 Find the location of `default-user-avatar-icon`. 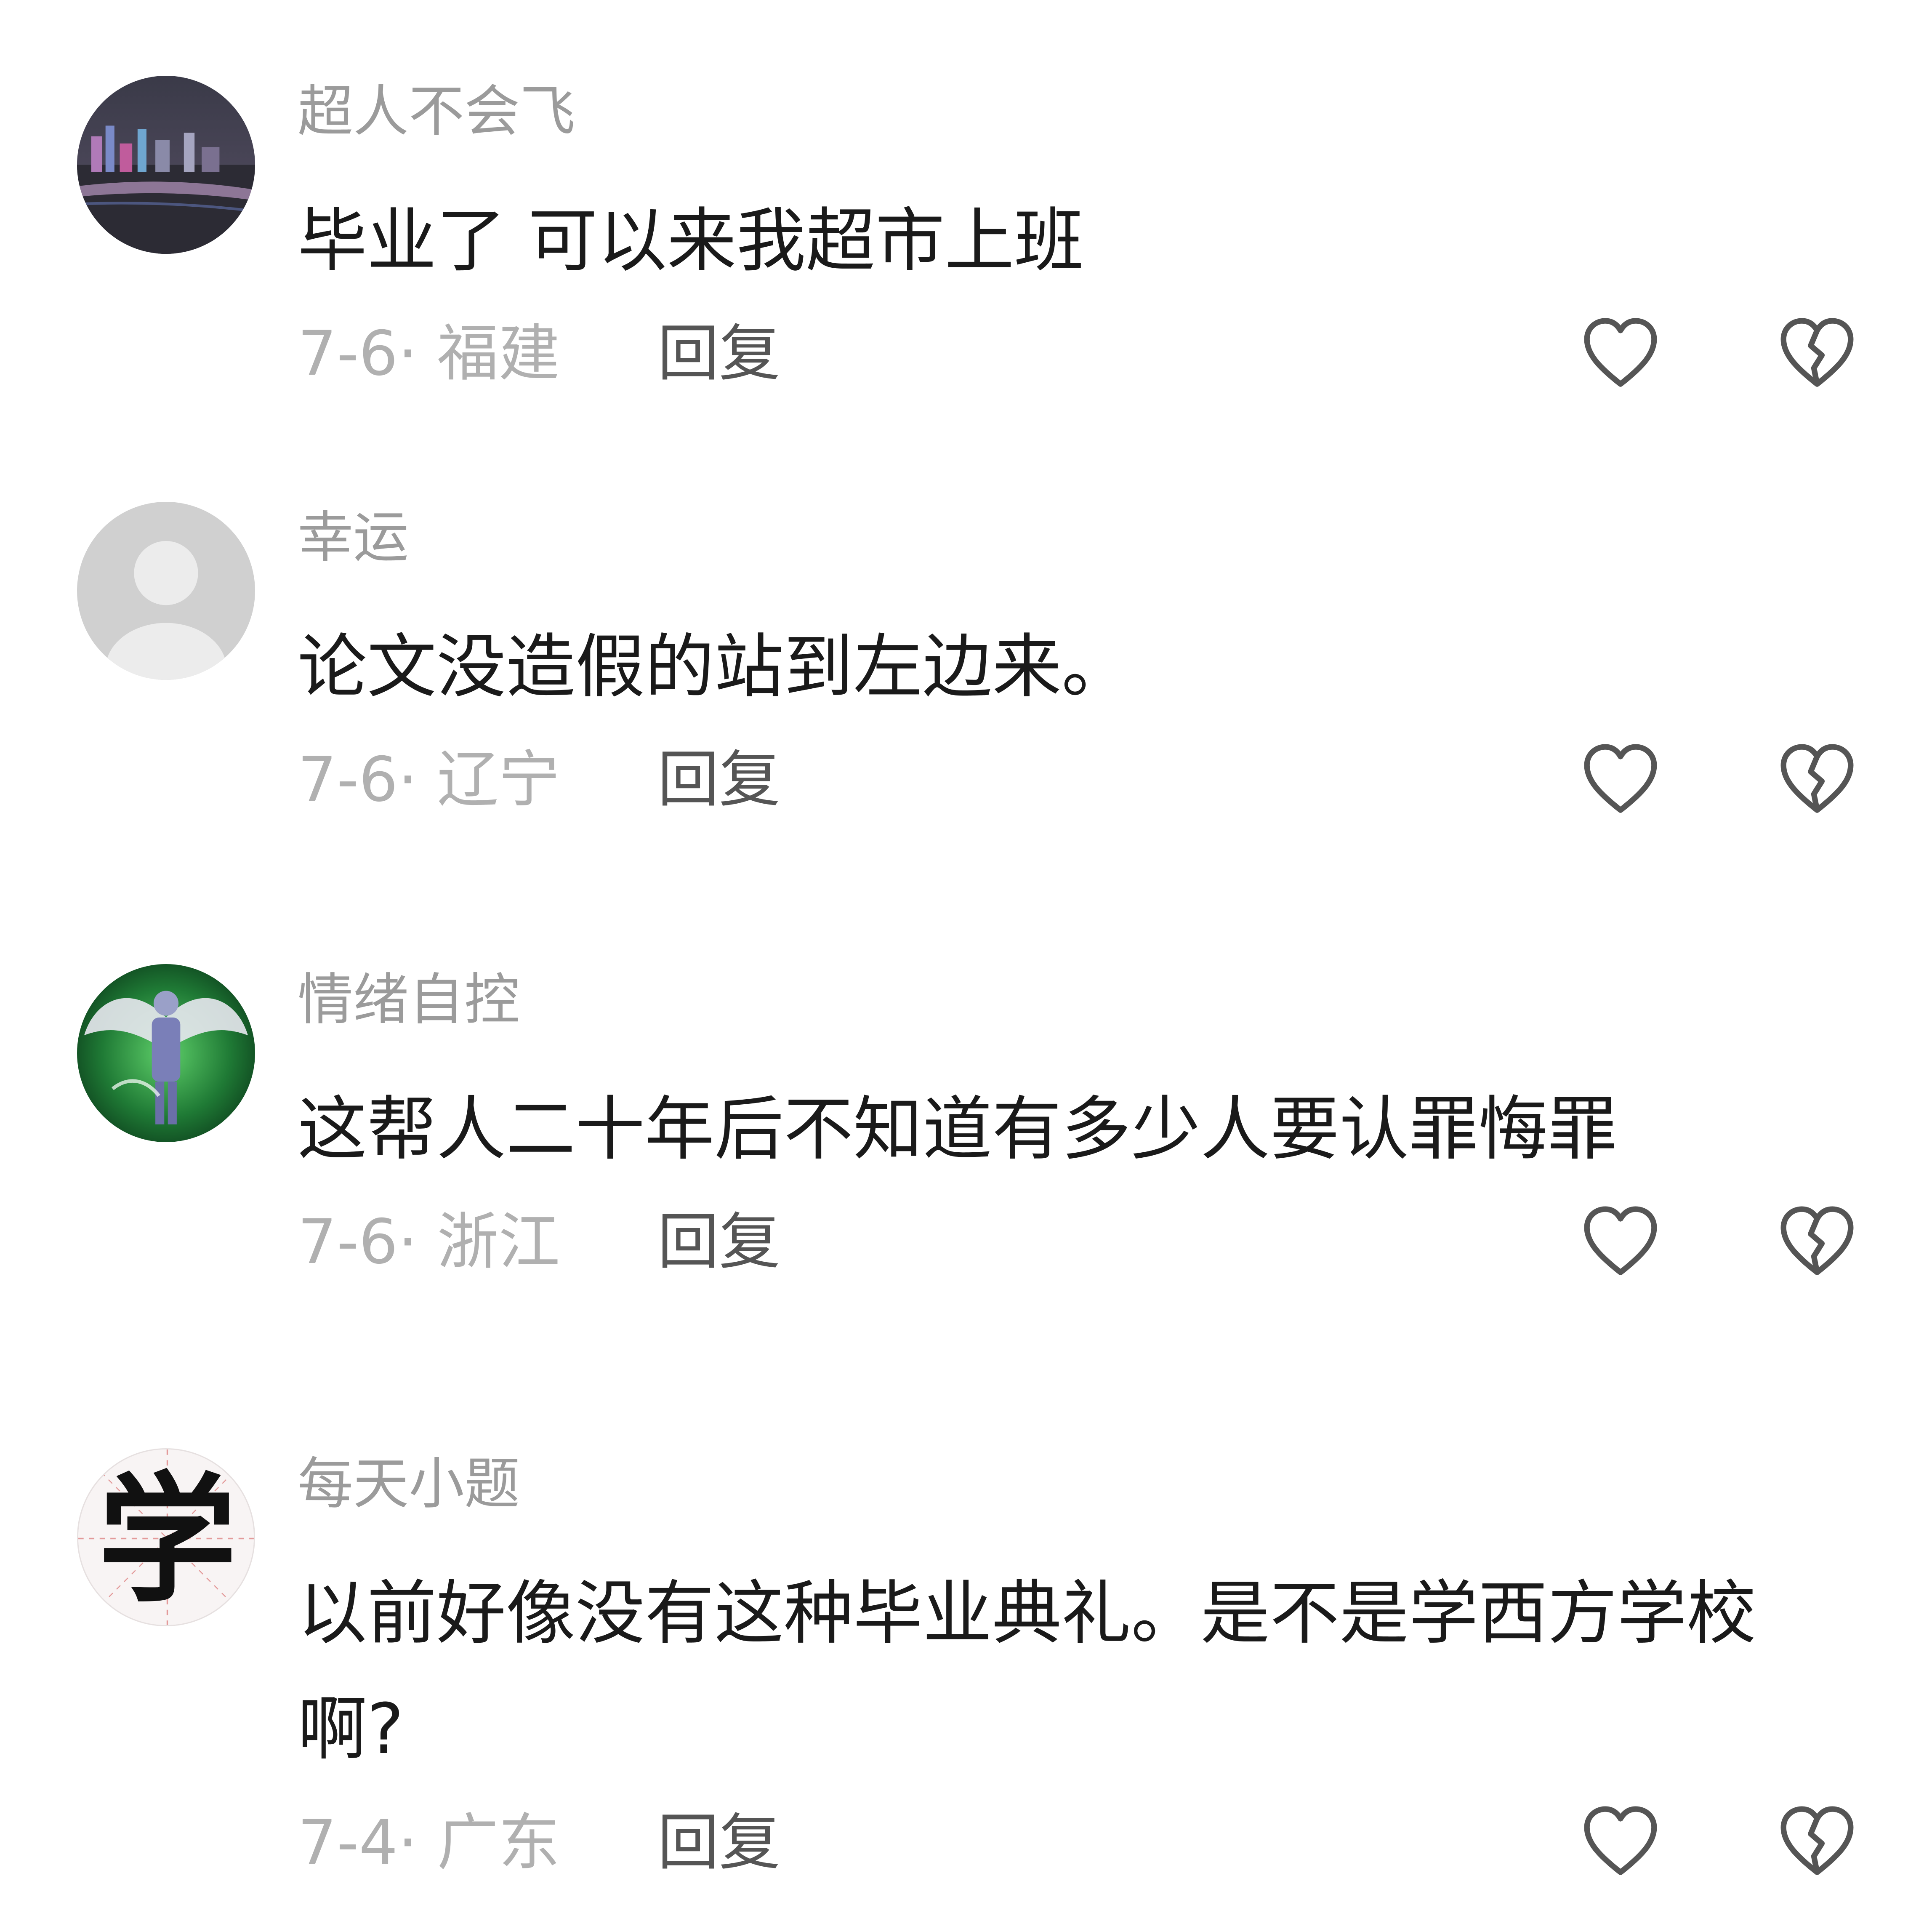

default-user-avatar-icon is located at coordinates (166, 591).